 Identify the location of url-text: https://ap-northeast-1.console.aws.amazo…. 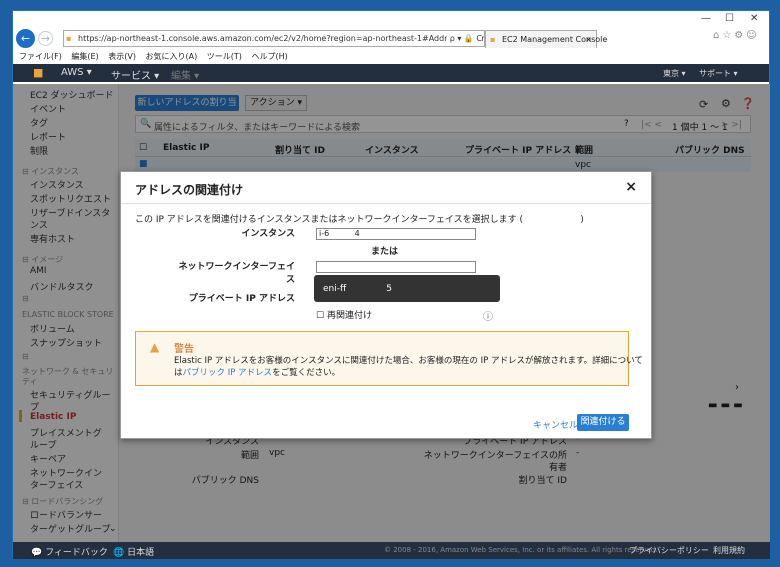
(281, 38).